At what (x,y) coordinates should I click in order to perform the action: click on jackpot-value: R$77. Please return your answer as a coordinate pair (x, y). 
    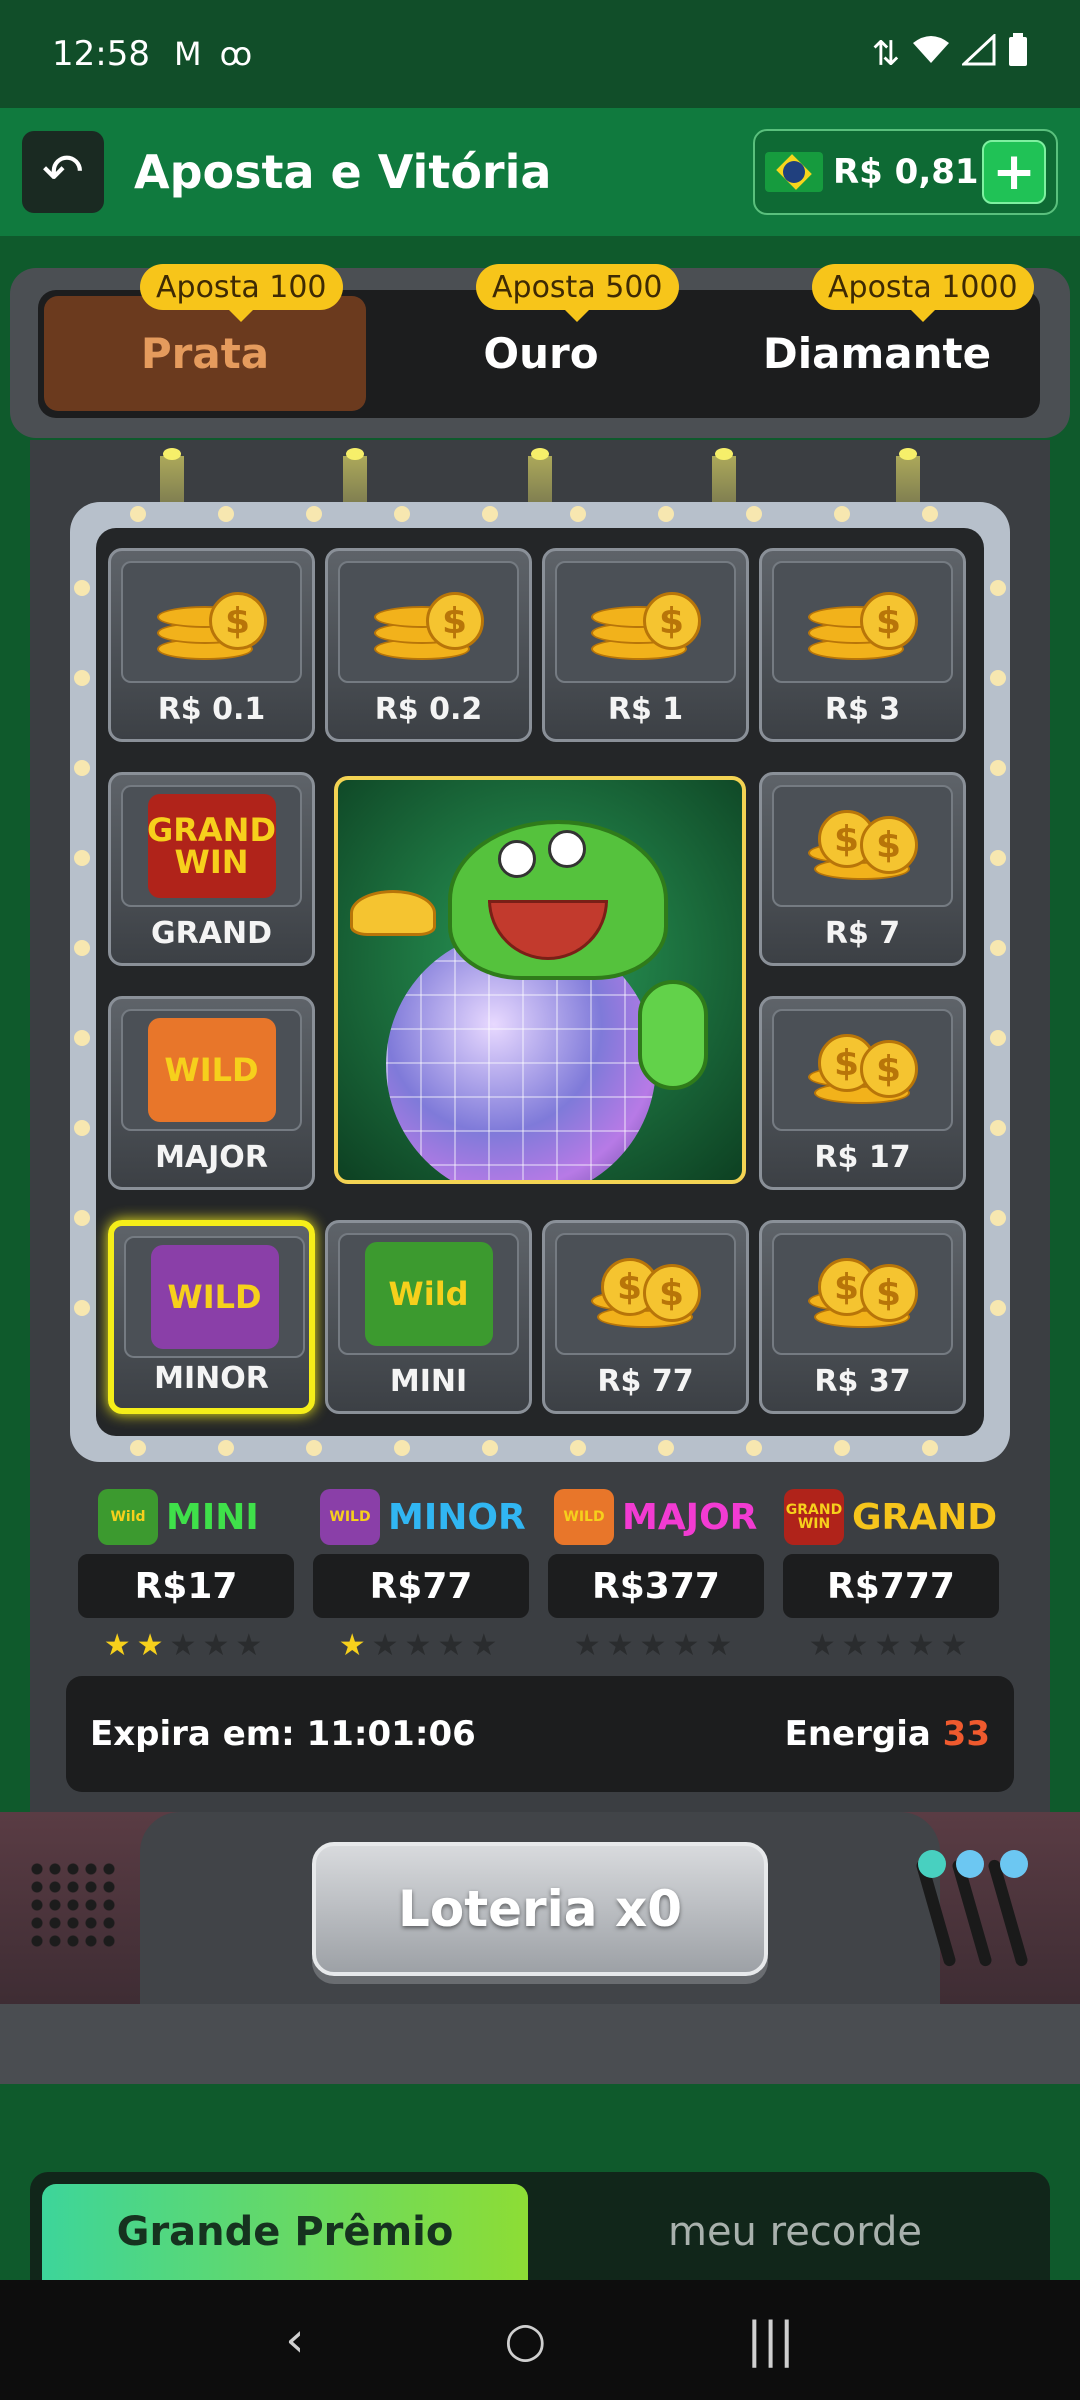
    Looking at the image, I should click on (421, 1586).